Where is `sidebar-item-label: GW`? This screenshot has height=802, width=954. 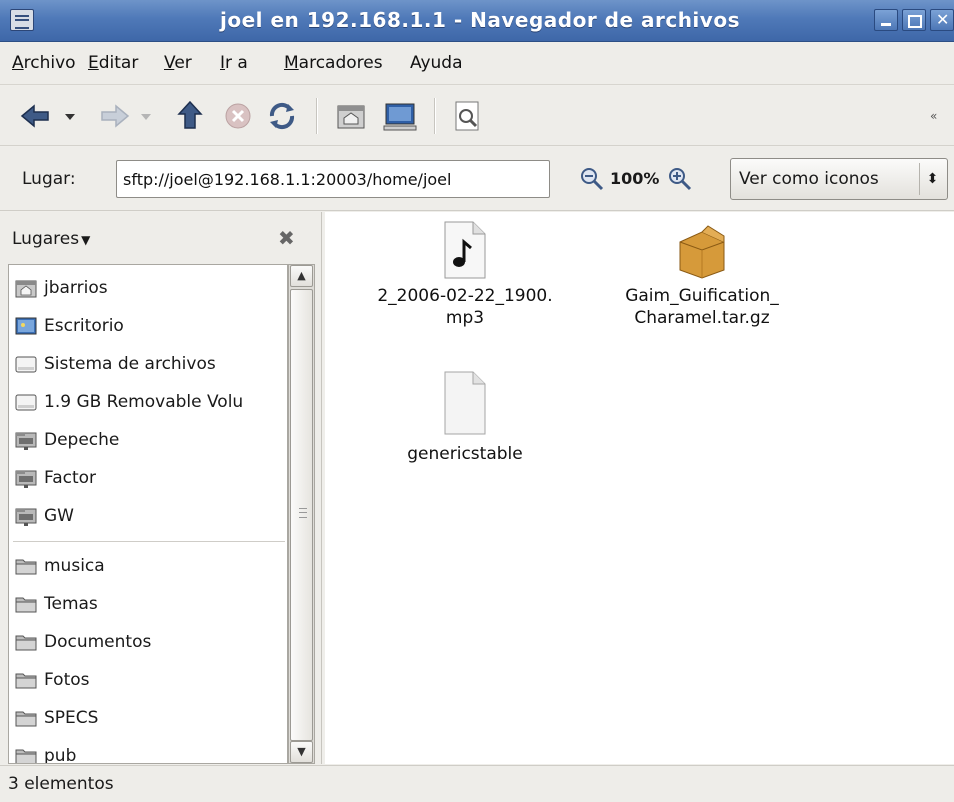
sidebar-item-label: GW is located at coordinates (59, 516).